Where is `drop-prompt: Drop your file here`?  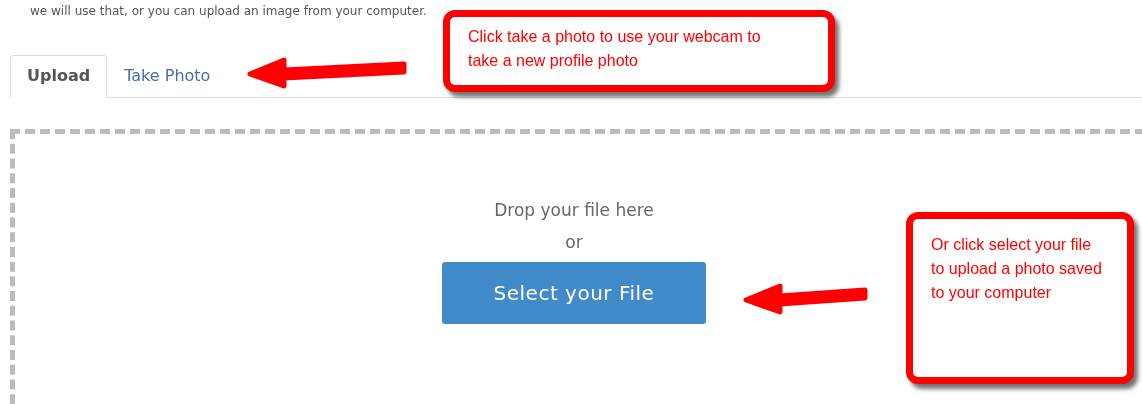 drop-prompt: Drop your file here is located at coordinates (574, 210).